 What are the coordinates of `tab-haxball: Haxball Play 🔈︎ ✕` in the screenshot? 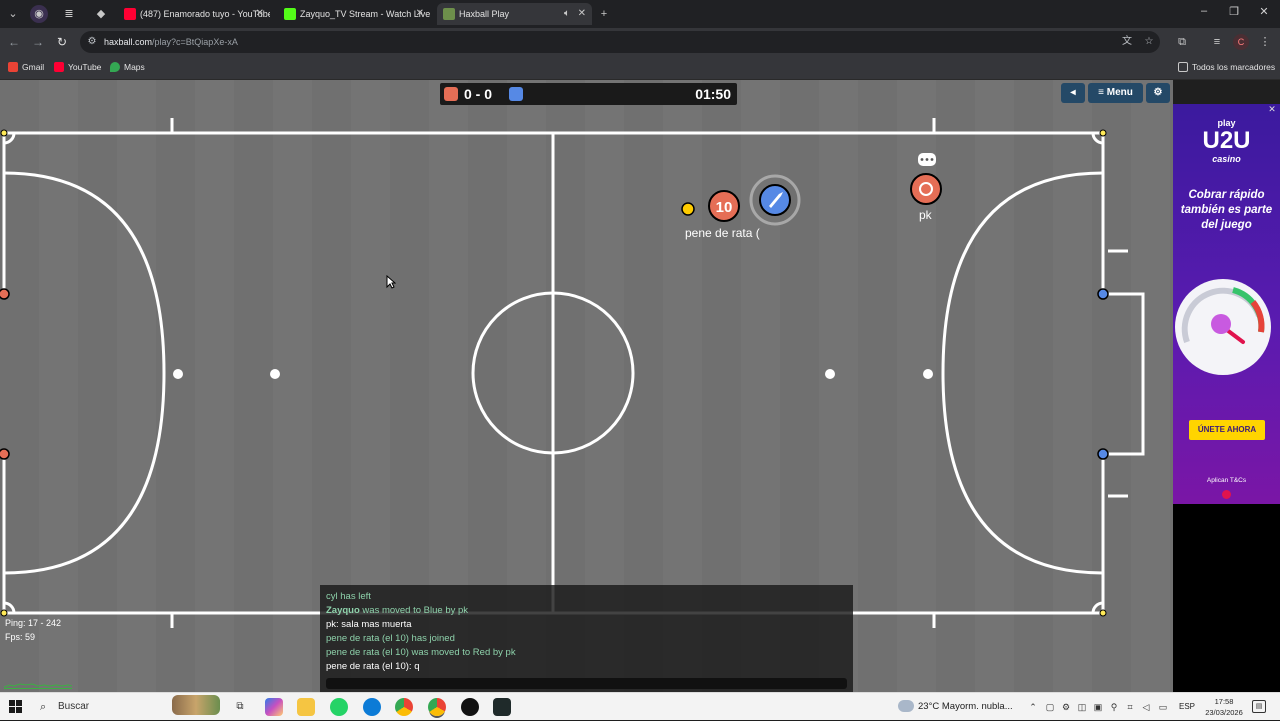 It's located at (514, 14).